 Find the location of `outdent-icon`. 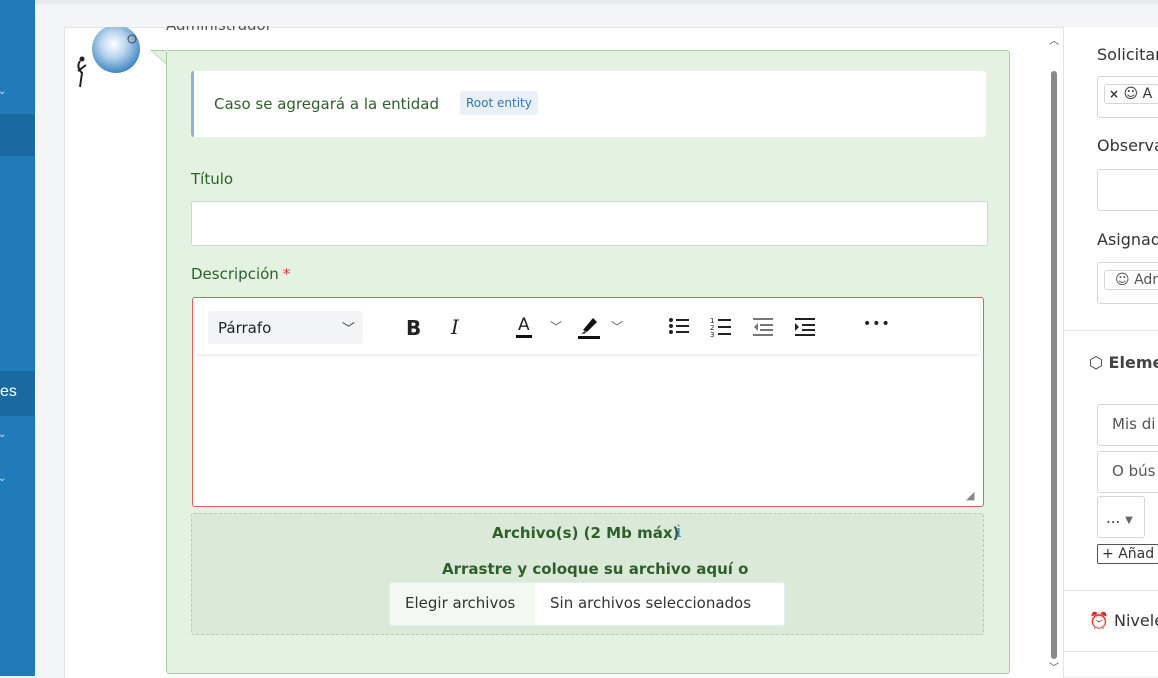

outdent-icon is located at coordinates (763, 329).